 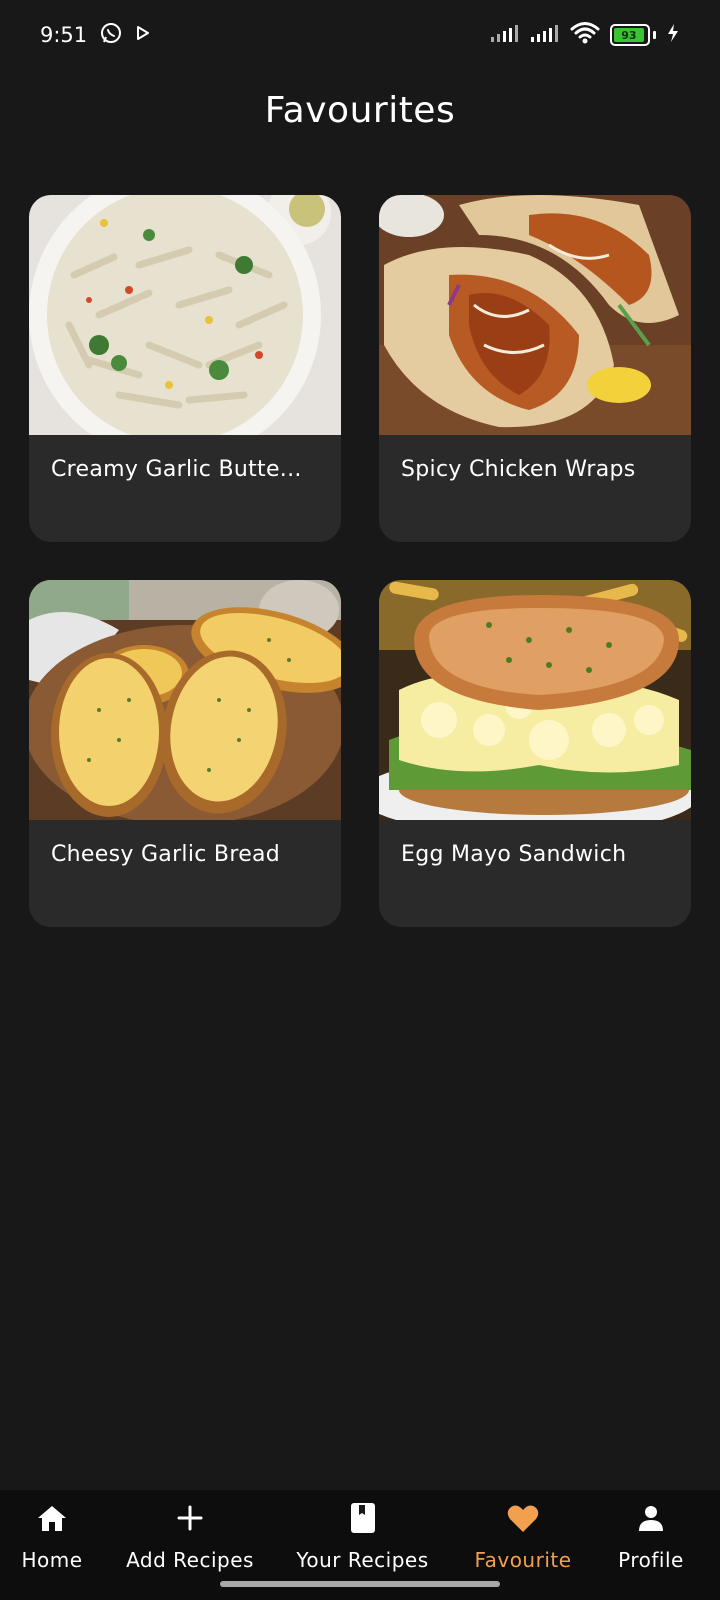 What do you see at coordinates (360, 1584) in the screenshot?
I see `home-indicator` at bounding box center [360, 1584].